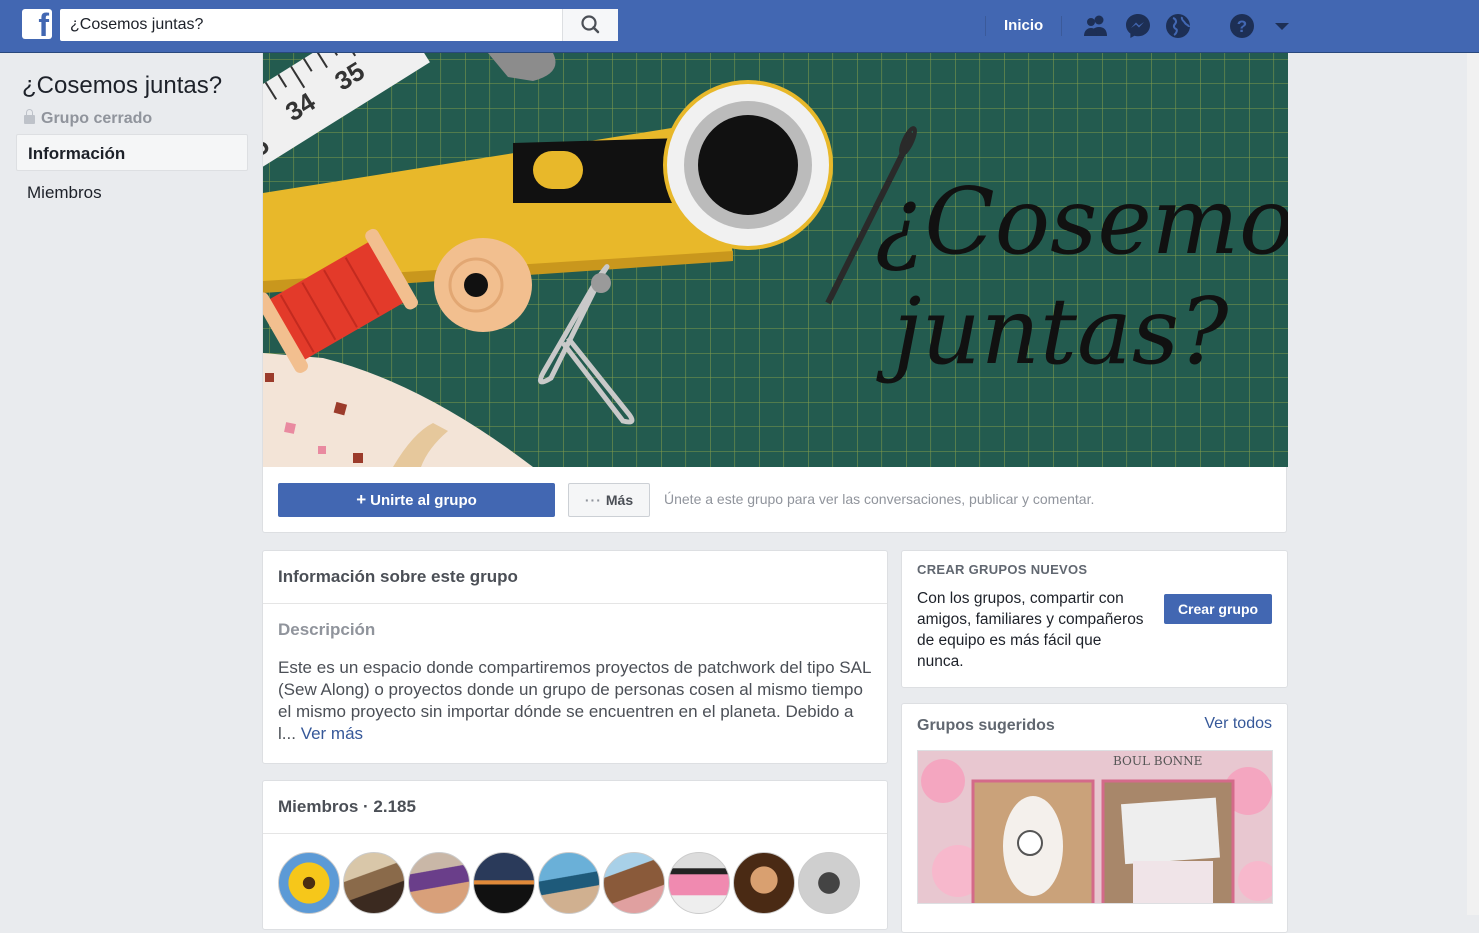 The image size is (1479, 933). Describe the element at coordinates (986, 725) in the screenshot. I see `suggested-groups-title: Grupos sugeridos` at that location.